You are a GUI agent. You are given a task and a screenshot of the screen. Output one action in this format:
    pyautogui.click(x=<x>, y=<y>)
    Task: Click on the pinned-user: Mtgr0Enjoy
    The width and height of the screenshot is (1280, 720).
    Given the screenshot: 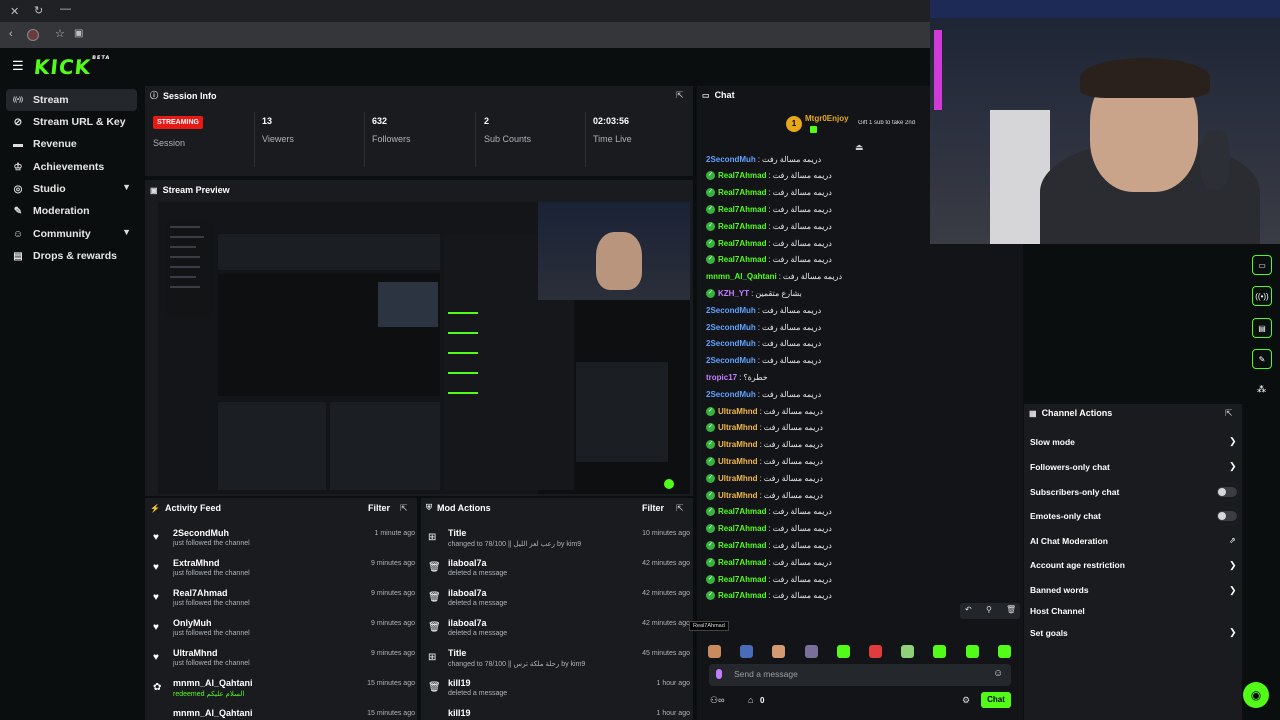 What is the action you would take?
    pyautogui.click(x=827, y=118)
    